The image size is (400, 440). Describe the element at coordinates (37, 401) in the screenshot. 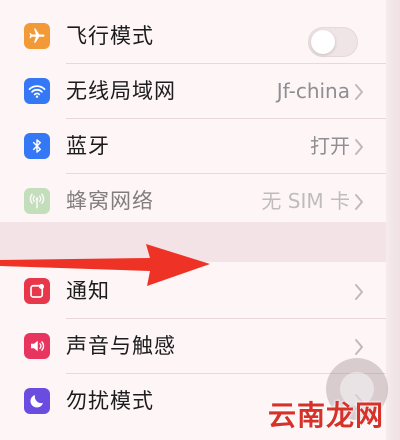

I see `moon-icon` at that location.